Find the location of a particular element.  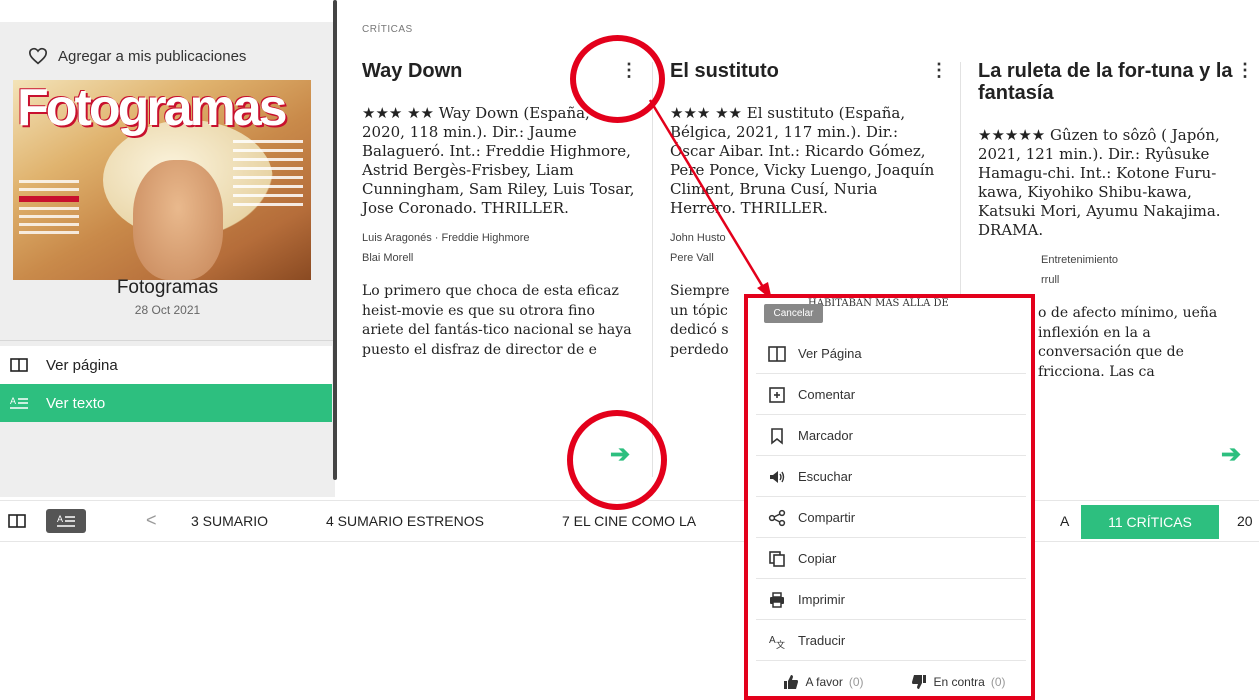

page-view-icon is located at coordinates (17, 521).